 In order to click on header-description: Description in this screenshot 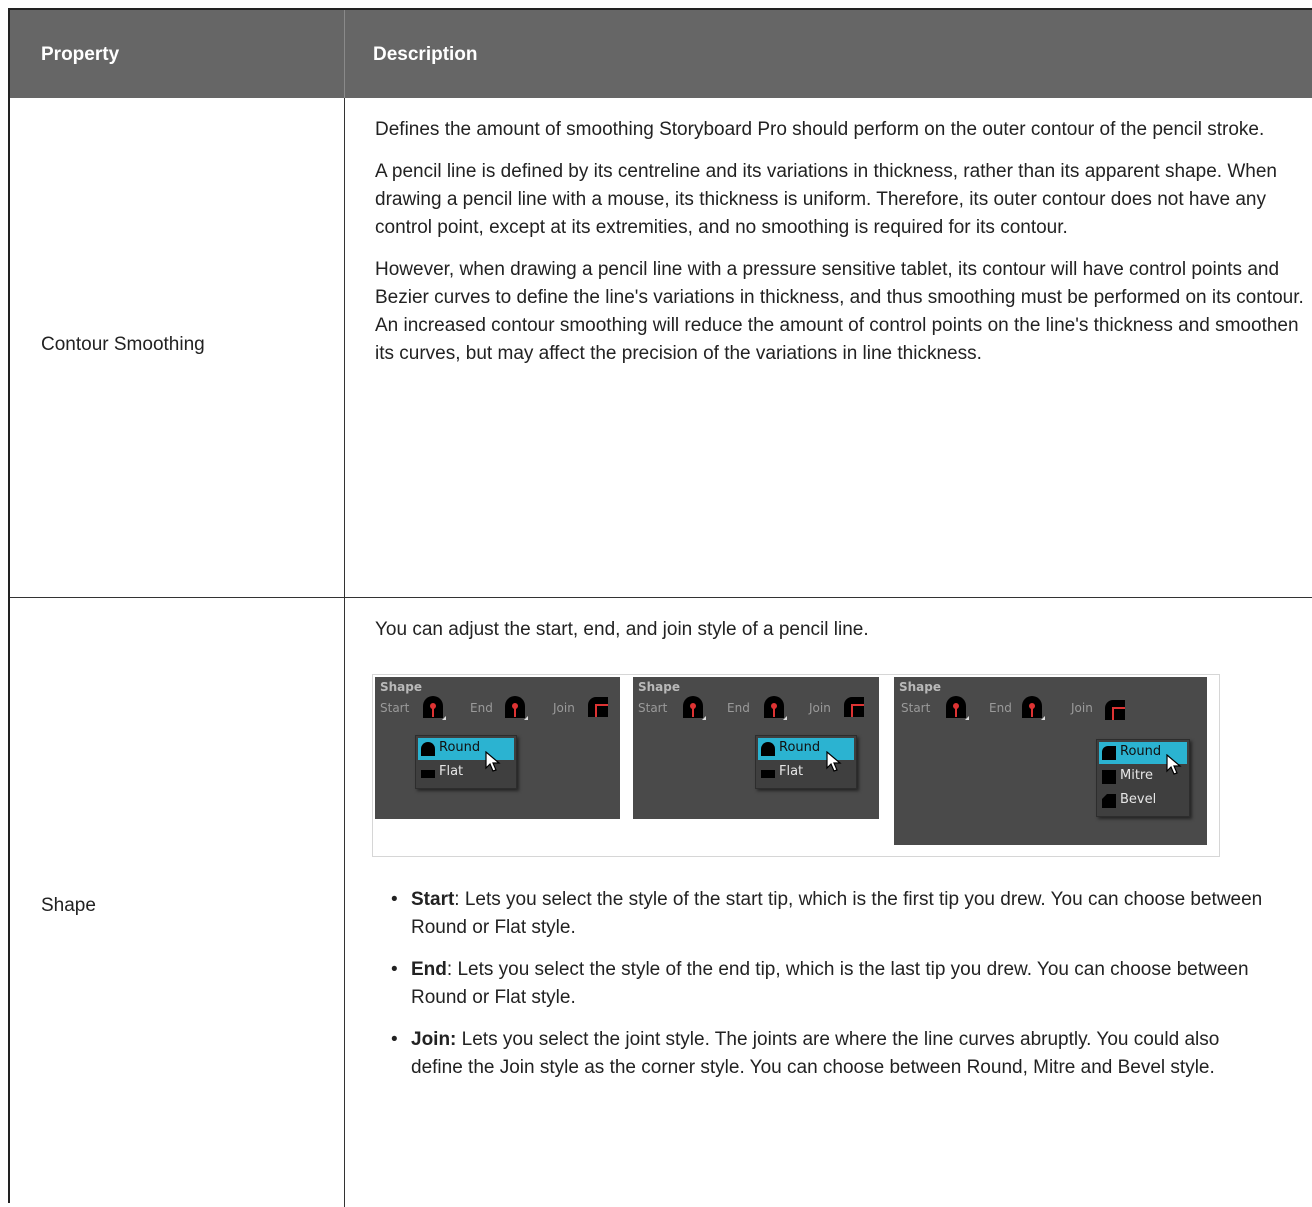, I will do `click(425, 54)`.